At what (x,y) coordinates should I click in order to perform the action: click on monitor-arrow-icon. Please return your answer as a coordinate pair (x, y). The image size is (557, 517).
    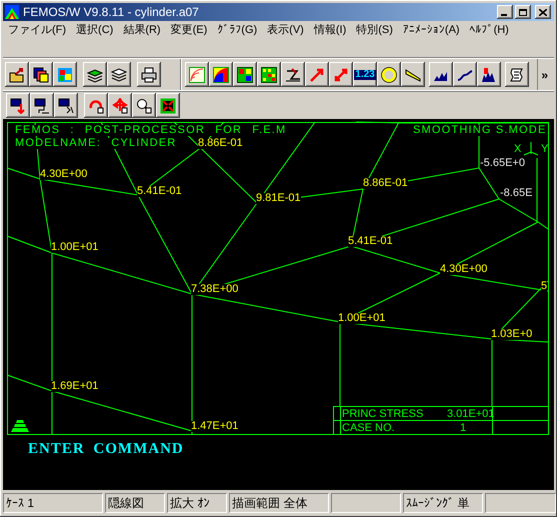
    Looking at the image, I should click on (18, 106).